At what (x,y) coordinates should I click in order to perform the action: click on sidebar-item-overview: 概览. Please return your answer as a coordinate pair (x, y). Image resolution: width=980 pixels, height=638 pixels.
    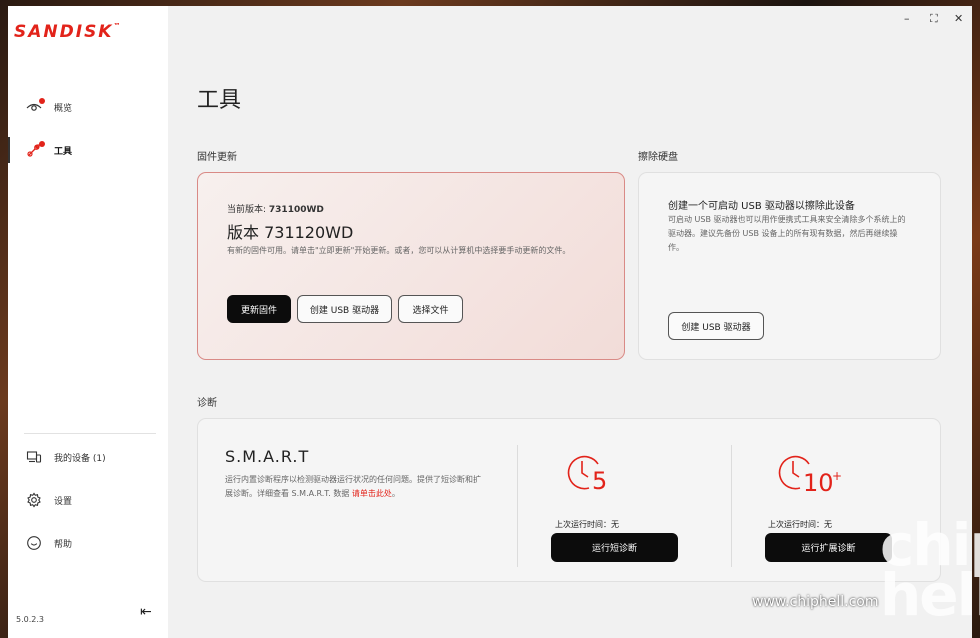
    Looking at the image, I should click on (88, 107).